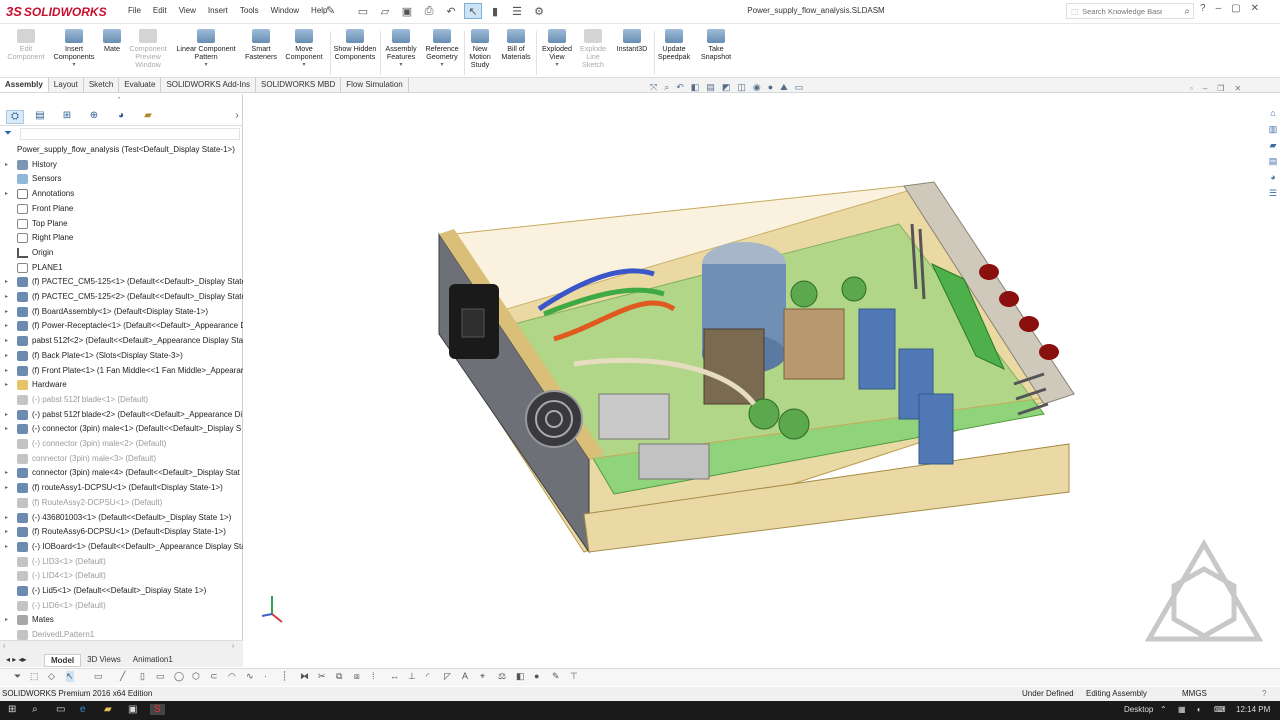  What do you see at coordinates (757, 87) in the screenshot?
I see `hide-show-items-icon: ◉` at bounding box center [757, 87].